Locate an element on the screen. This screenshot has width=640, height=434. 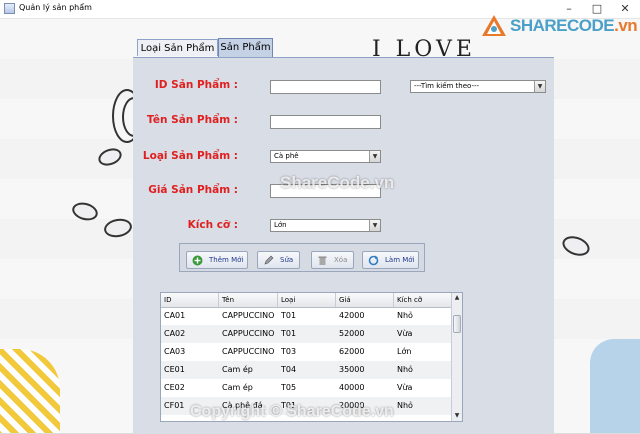
table-row: CA02 CAPPUCCINO T01 52000 Vừa is located at coordinates (307, 334).